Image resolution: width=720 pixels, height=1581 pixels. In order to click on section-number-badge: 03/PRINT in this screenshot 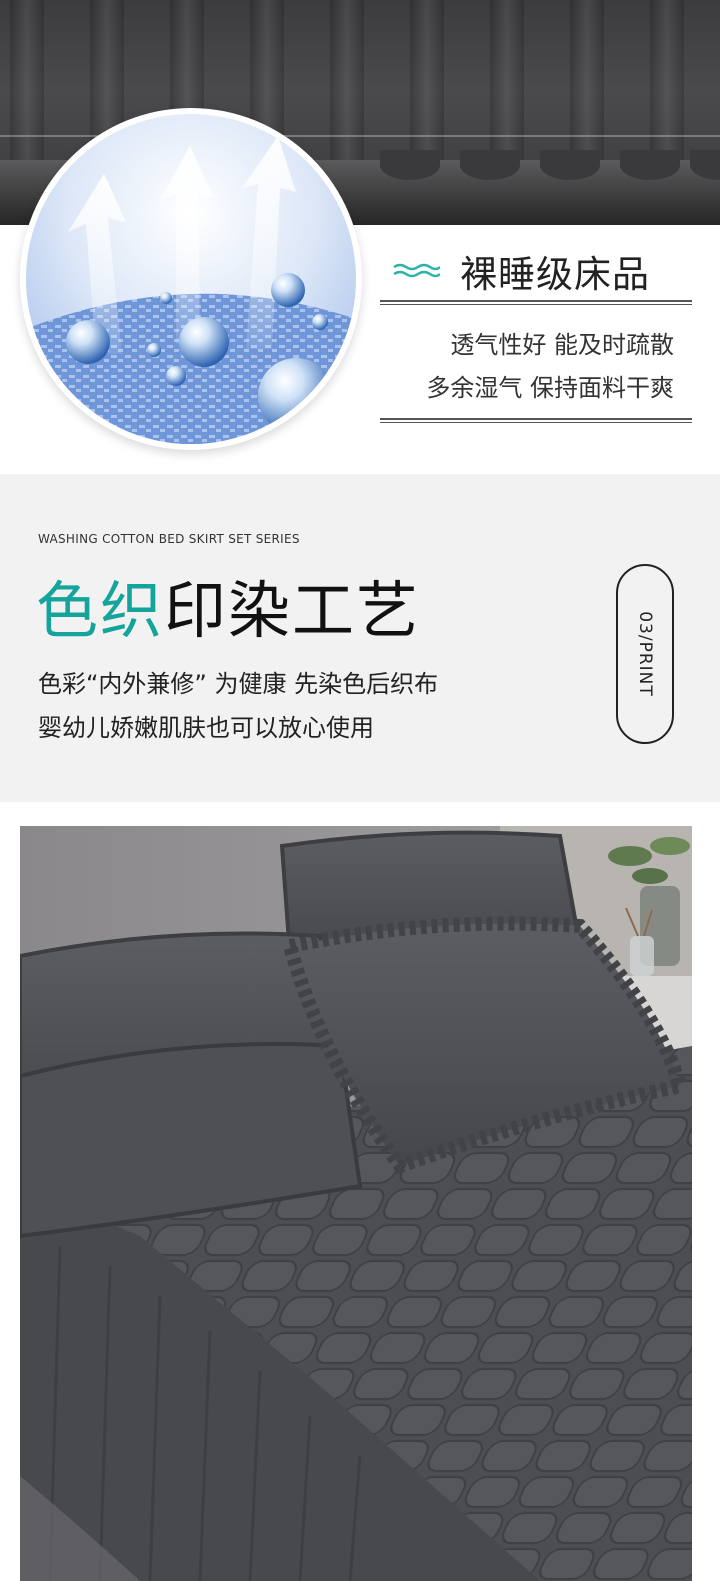, I will do `click(645, 654)`.